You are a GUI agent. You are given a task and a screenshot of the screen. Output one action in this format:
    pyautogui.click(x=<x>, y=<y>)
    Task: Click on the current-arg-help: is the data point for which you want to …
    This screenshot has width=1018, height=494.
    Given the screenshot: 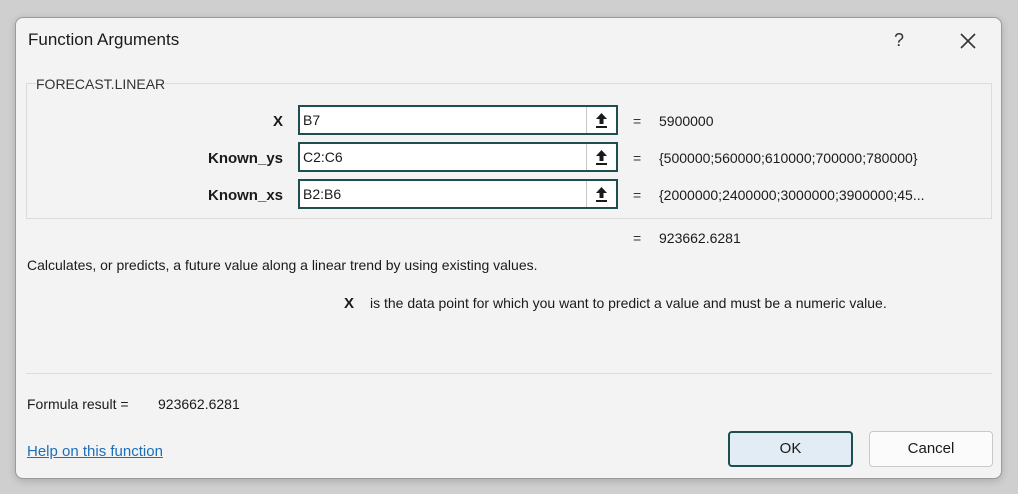 What is the action you would take?
    pyautogui.click(x=628, y=303)
    